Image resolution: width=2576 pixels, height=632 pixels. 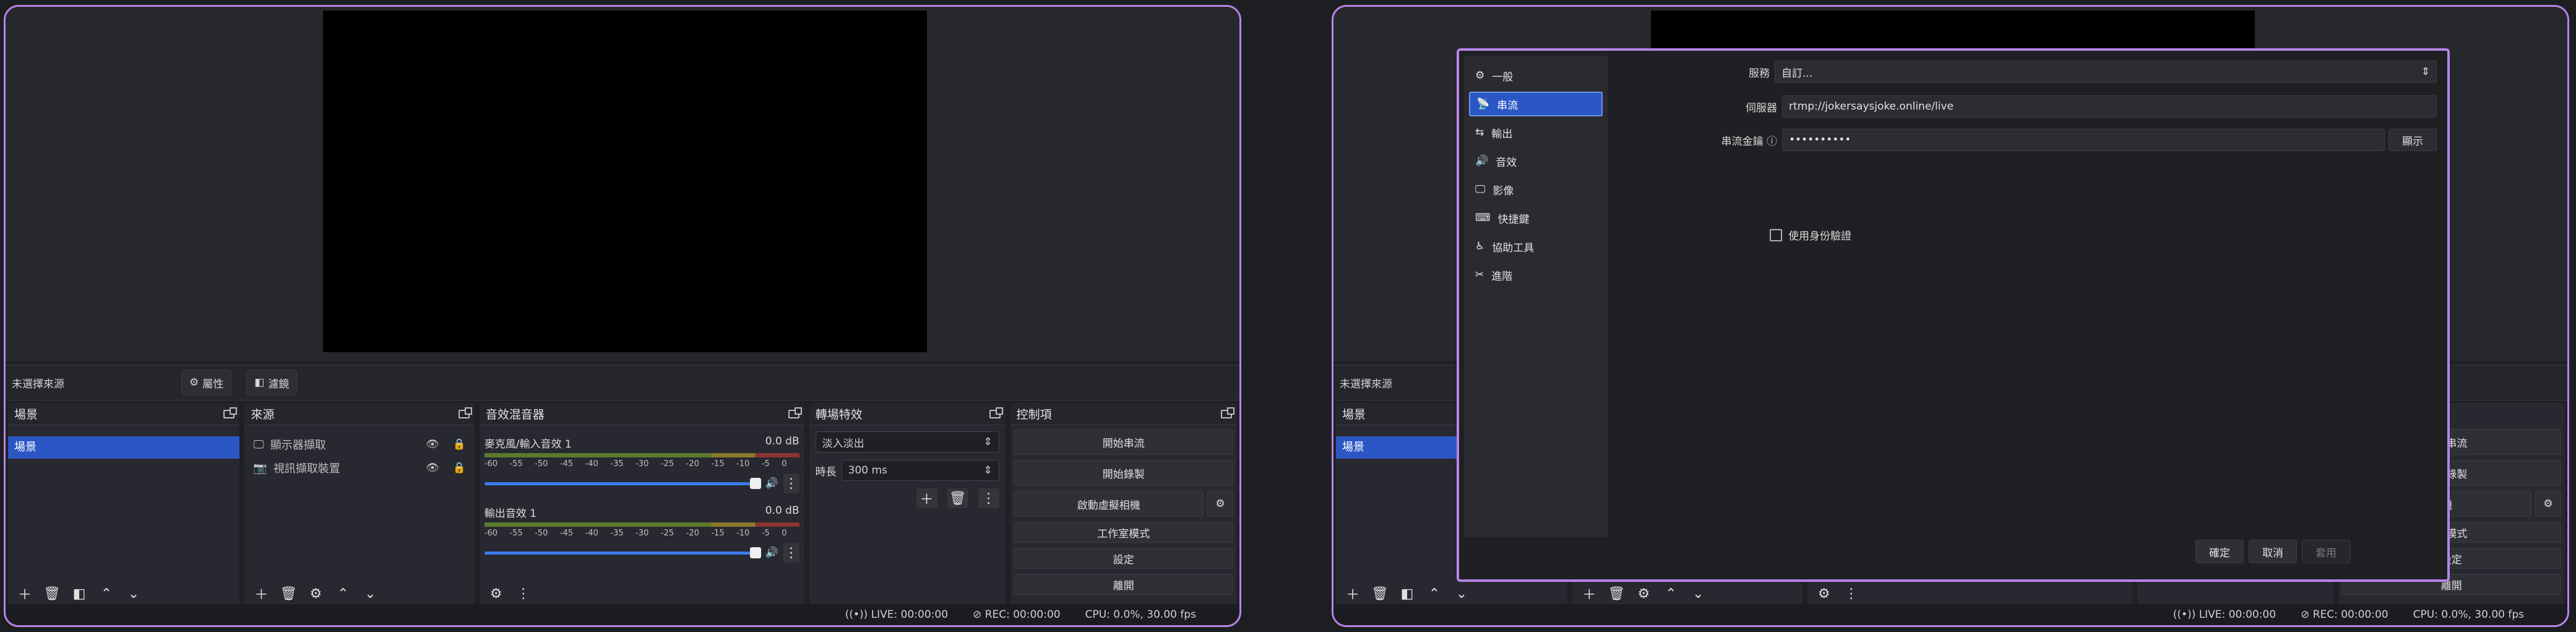 I want to click on studio-mode-button: 工作室模式, so click(x=1123, y=532).